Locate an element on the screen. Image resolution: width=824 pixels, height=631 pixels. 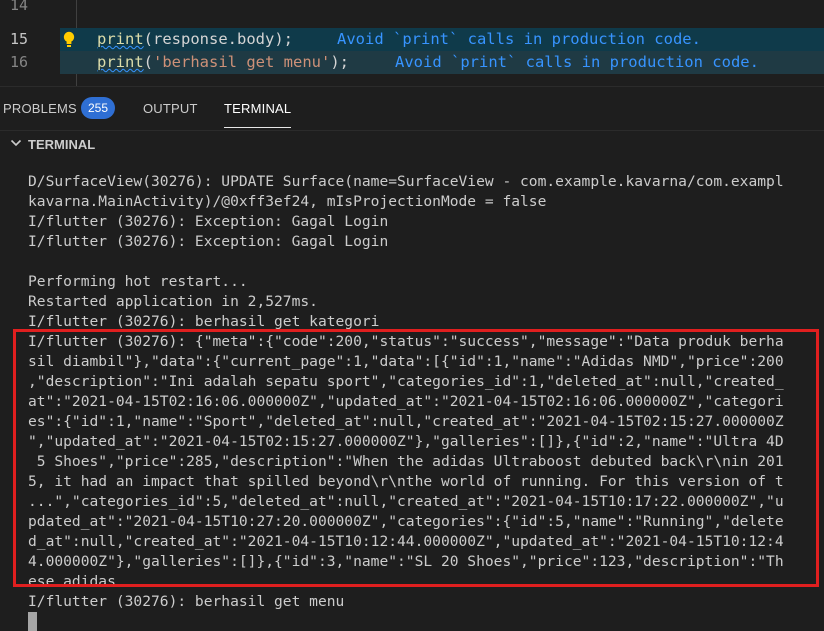
code-text: print('berhasil get menu'); is located at coordinates (223, 62).